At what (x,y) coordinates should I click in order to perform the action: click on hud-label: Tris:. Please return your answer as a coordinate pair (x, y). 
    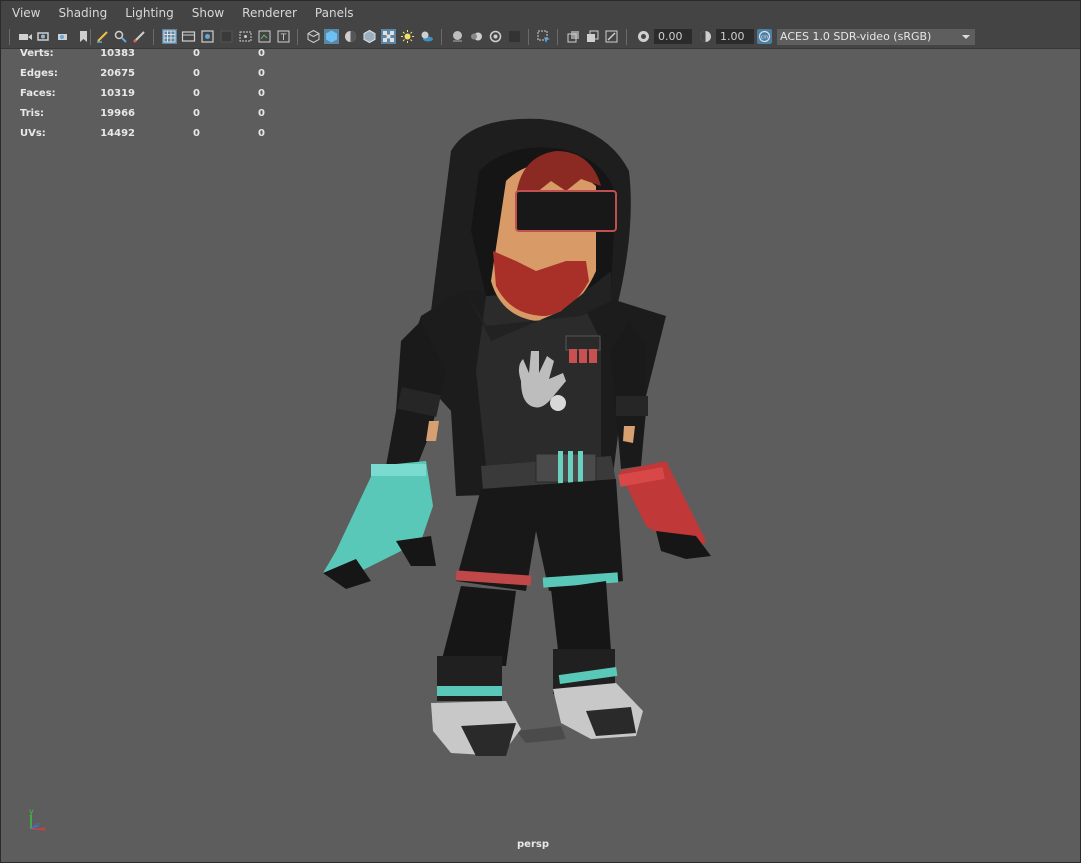
    Looking at the image, I should click on (32, 113).